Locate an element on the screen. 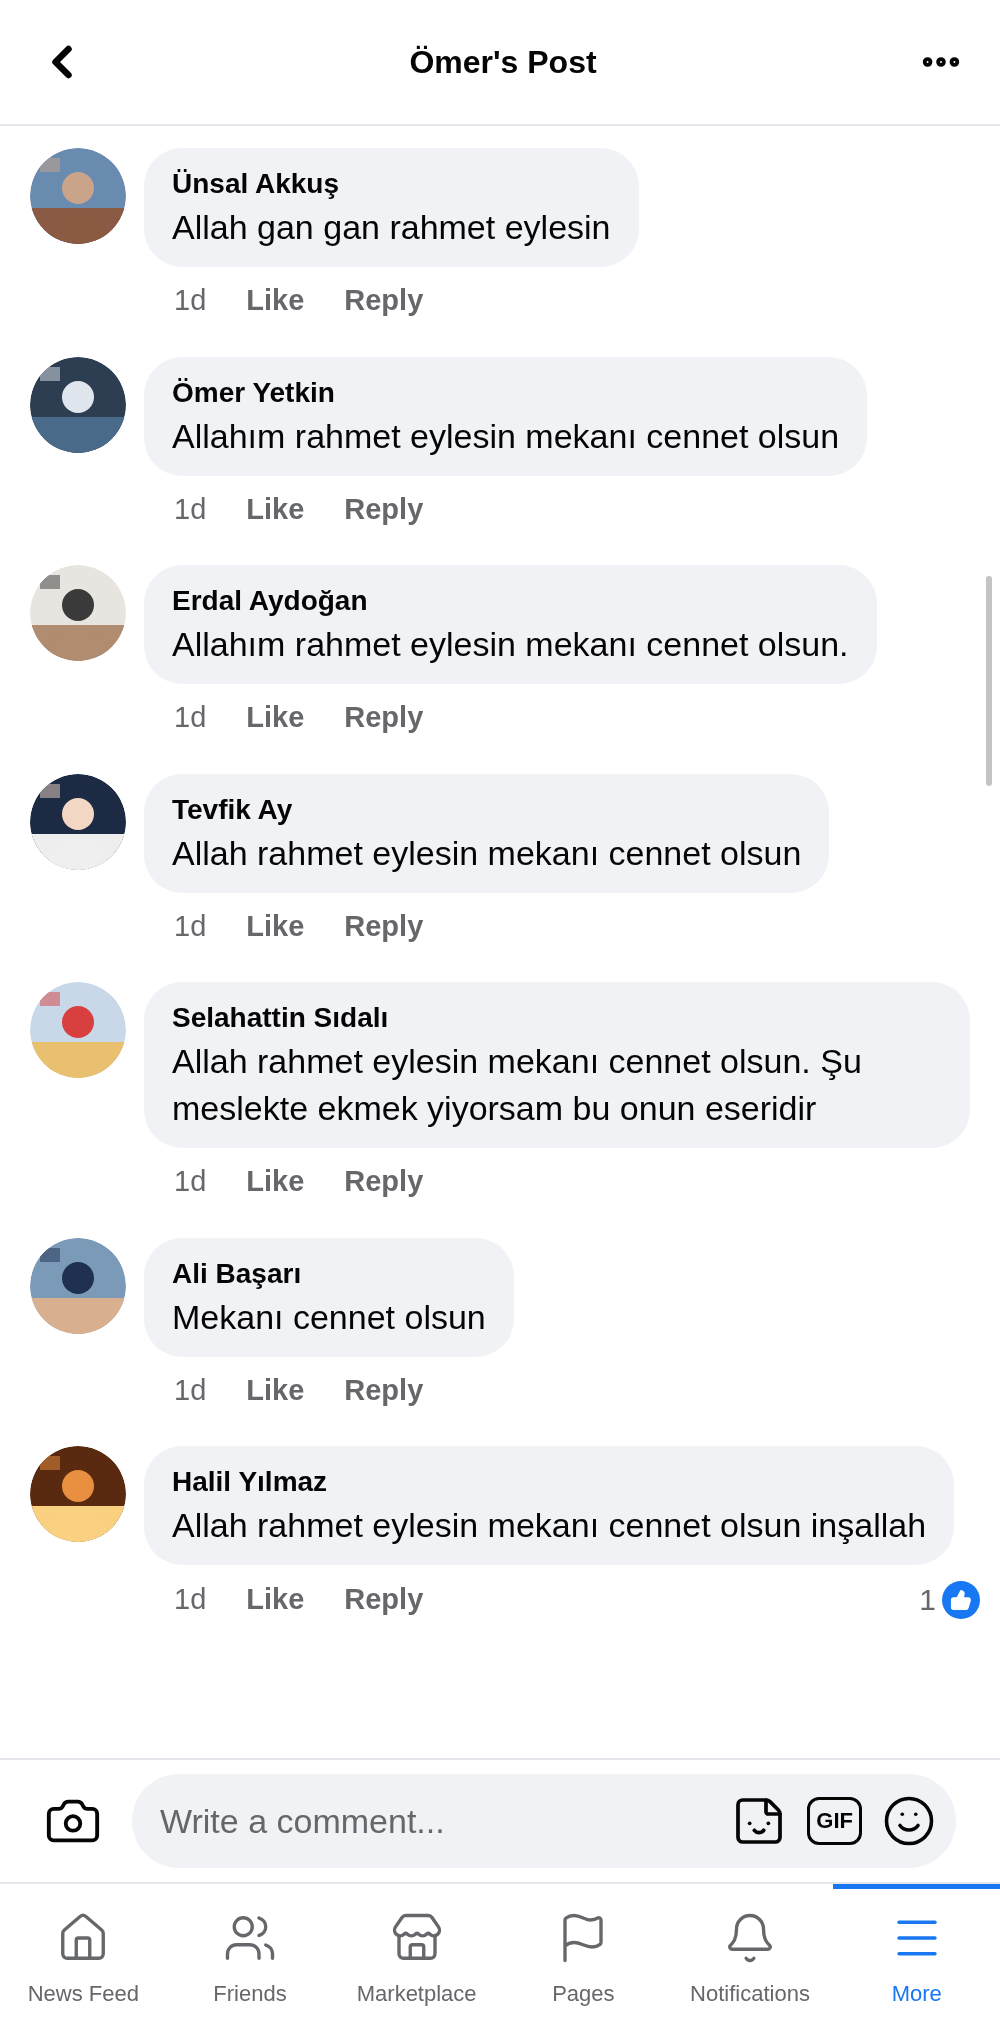 The height and width of the screenshot is (2032, 1000). comment-author: Halil Yılmaz is located at coordinates (549, 1482).